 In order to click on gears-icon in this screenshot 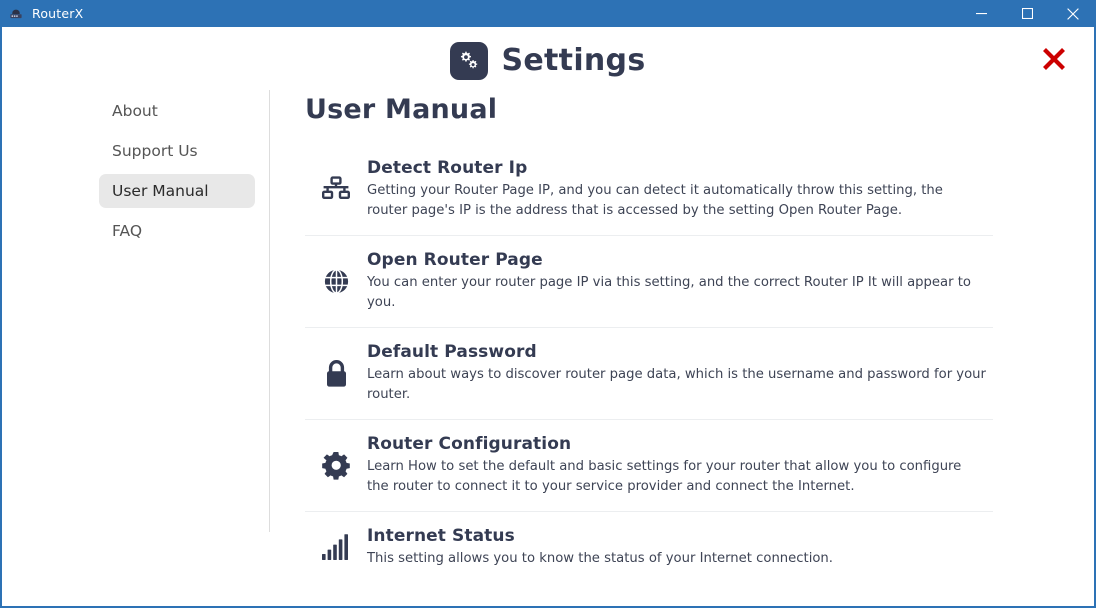, I will do `click(469, 60)`.